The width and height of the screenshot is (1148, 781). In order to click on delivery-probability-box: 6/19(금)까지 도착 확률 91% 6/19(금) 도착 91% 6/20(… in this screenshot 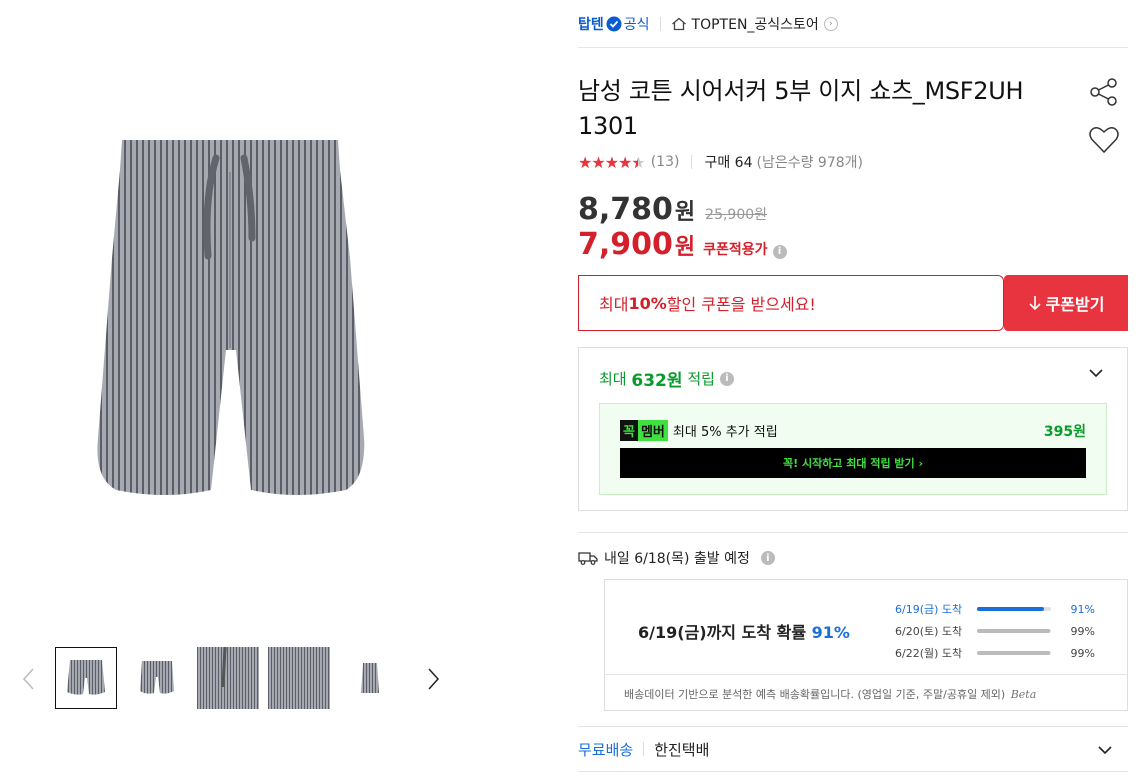, I will do `click(866, 645)`.